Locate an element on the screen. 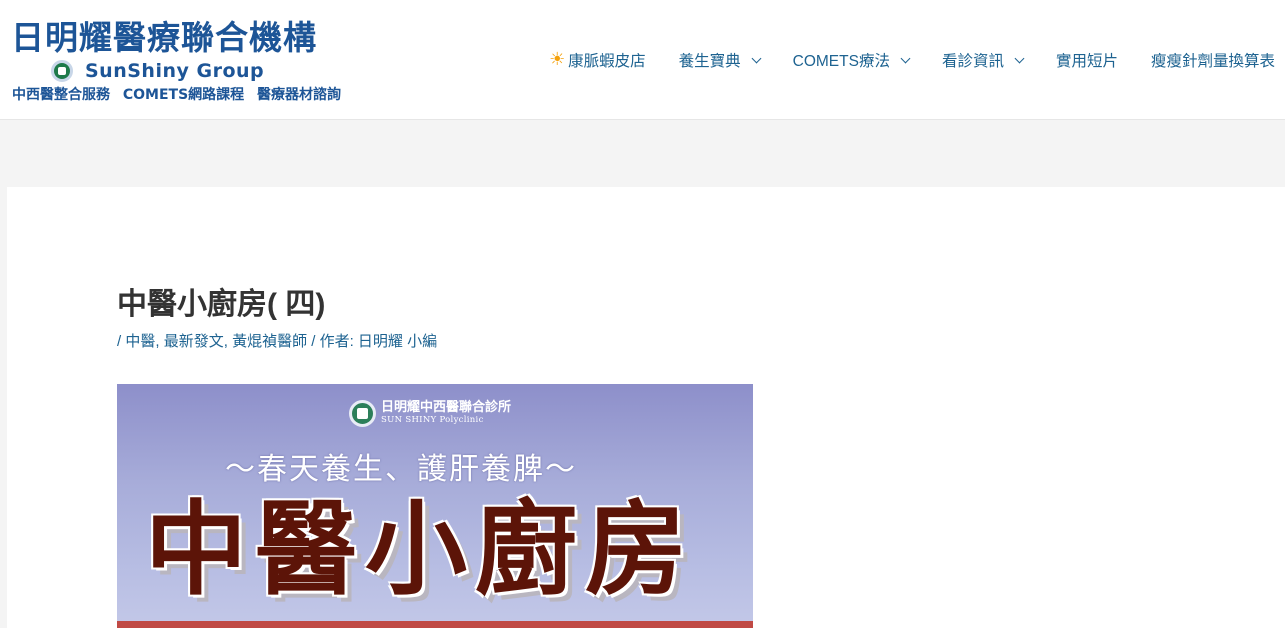 This screenshot has width=1285, height=628. nav-item-shopee: 康脈蝦皮店 is located at coordinates (597, 59).